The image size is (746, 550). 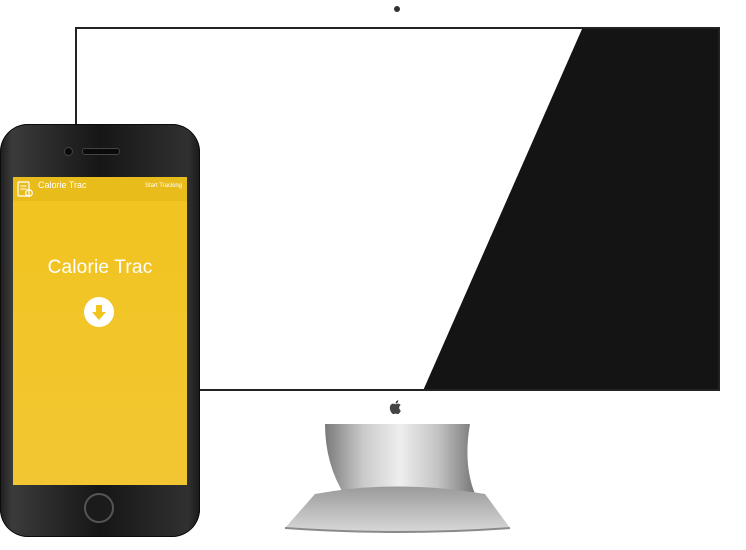 What do you see at coordinates (68, 151) in the screenshot?
I see `front-camera` at bounding box center [68, 151].